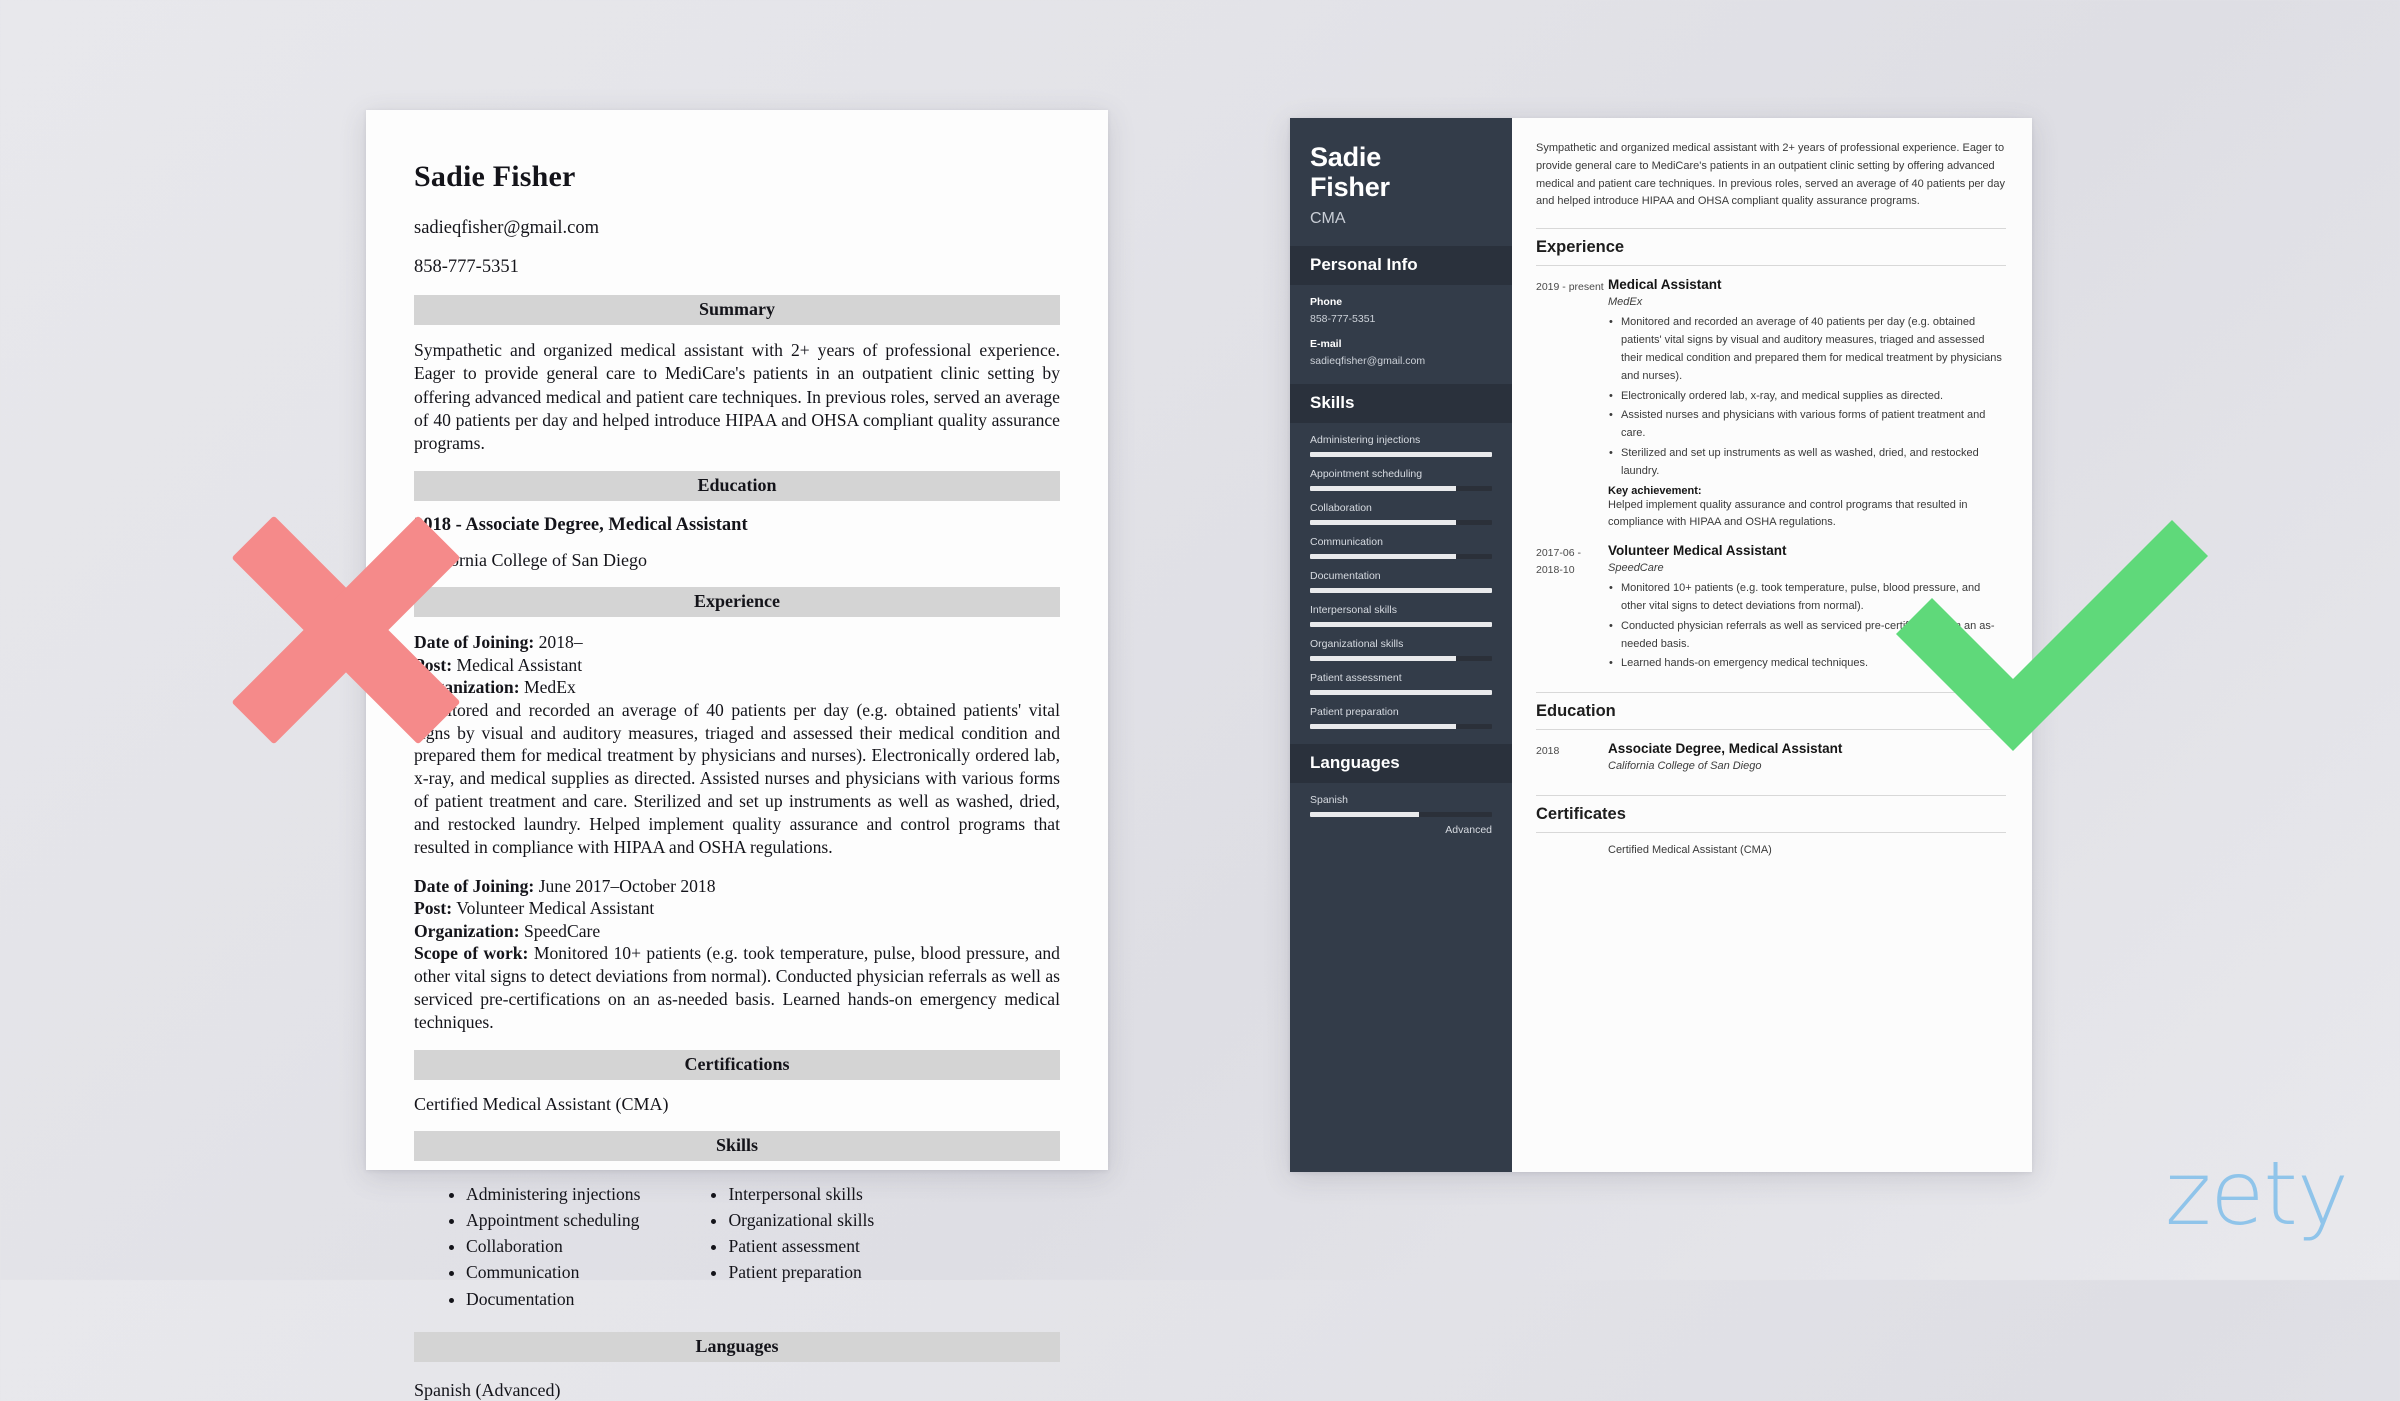  I want to click on zety-logo: zety, so click(2257, 1193).